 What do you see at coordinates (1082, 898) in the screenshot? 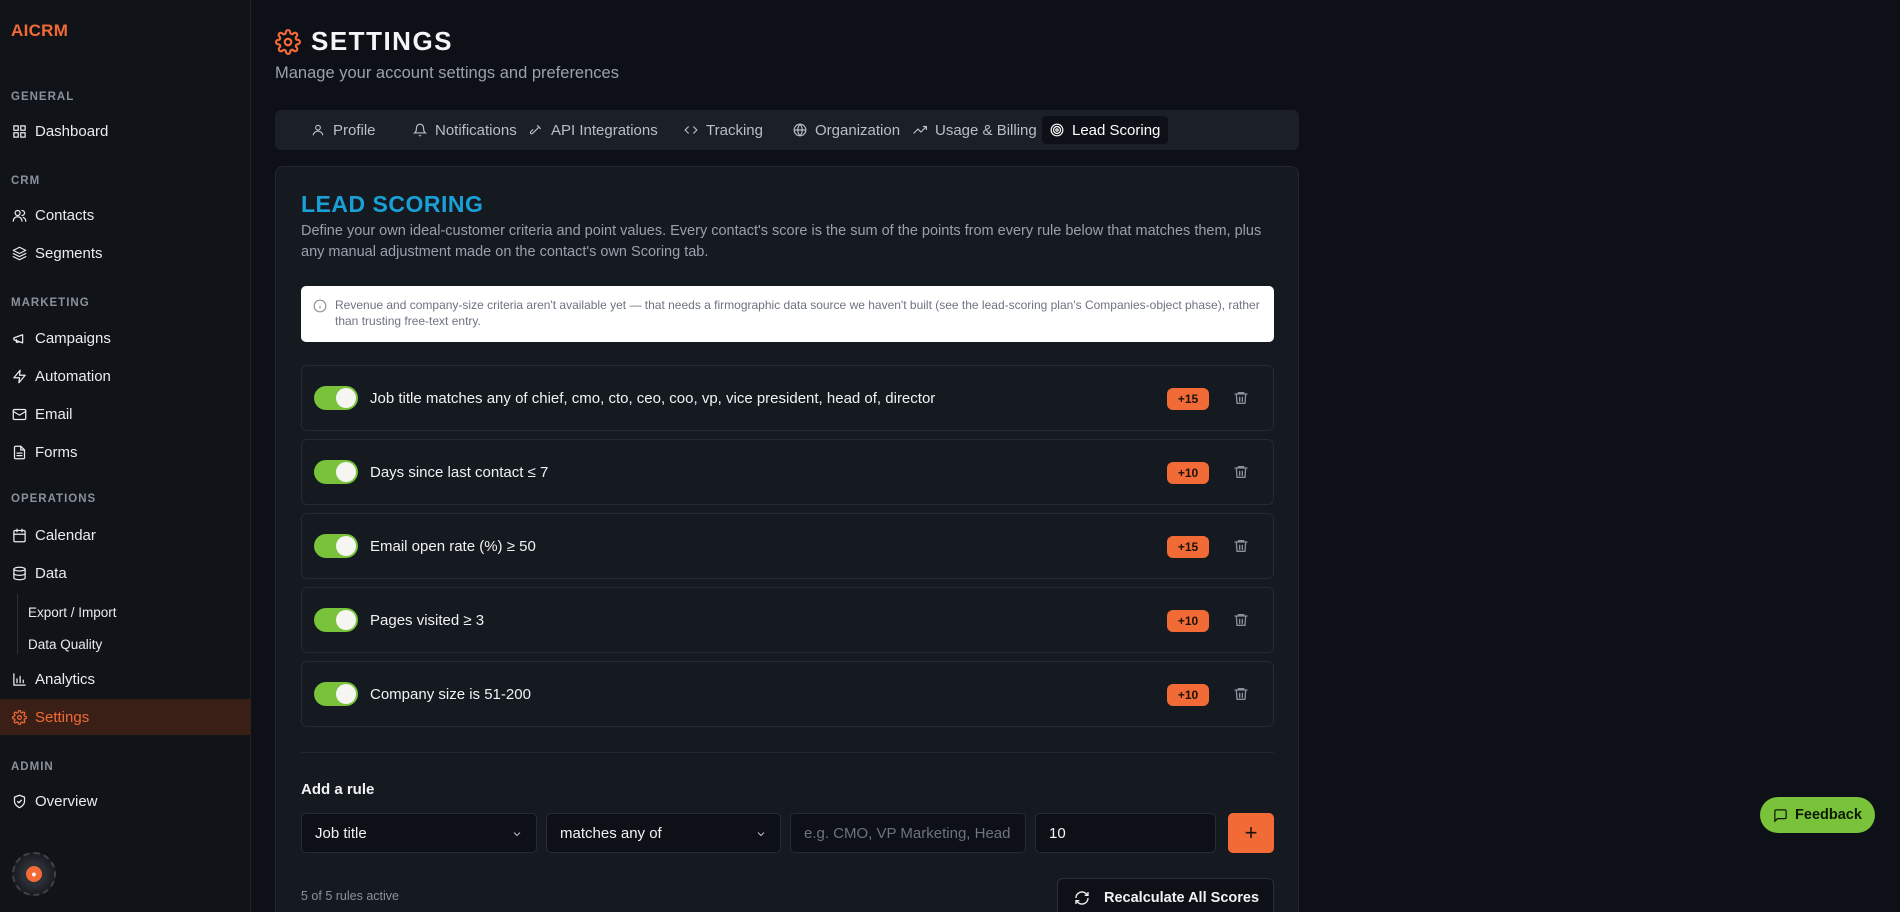
I see `refresh-icon` at bounding box center [1082, 898].